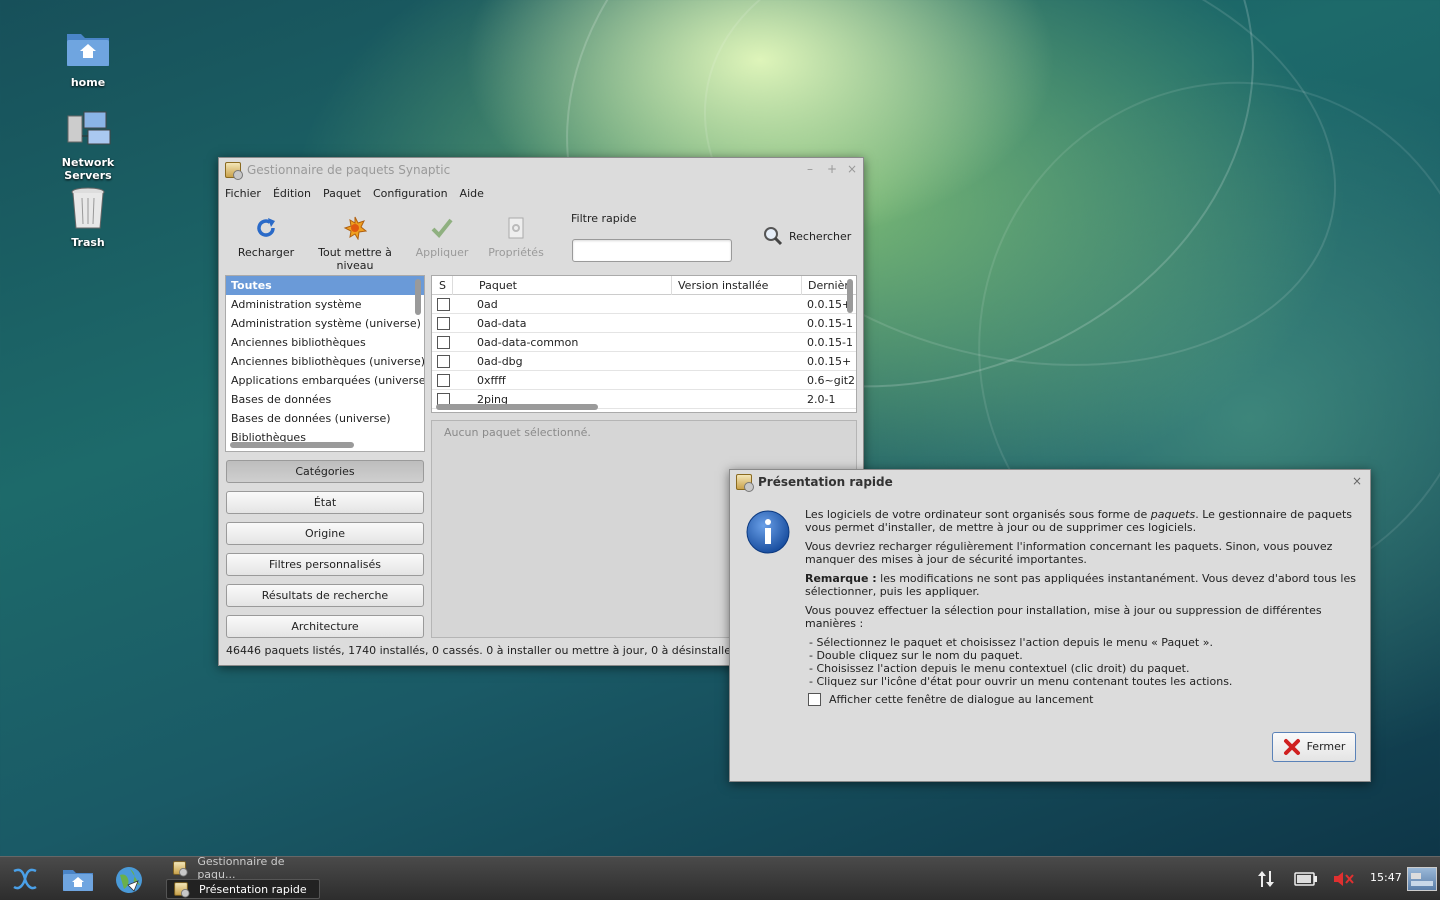  Describe the element at coordinates (25, 879) in the screenshot. I see `app-menu-icon` at that location.